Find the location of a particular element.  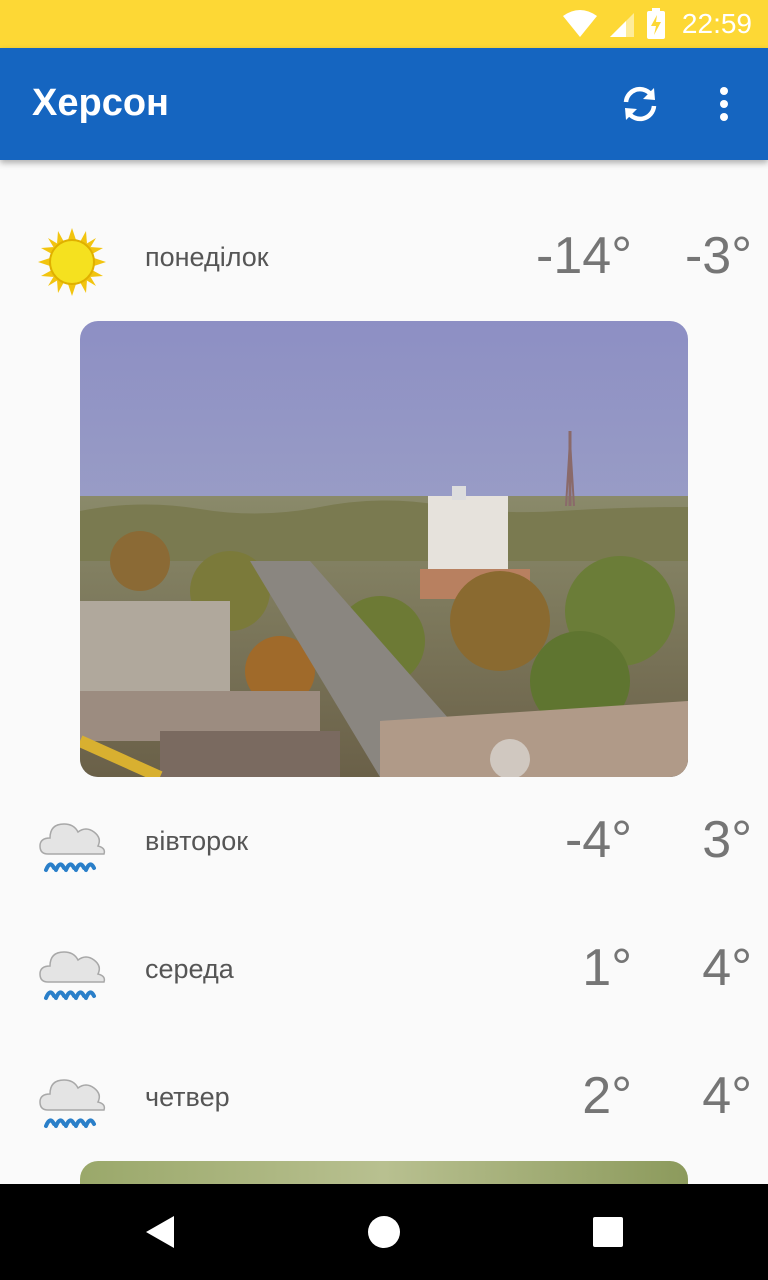

home-button is located at coordinates (384, 1232).